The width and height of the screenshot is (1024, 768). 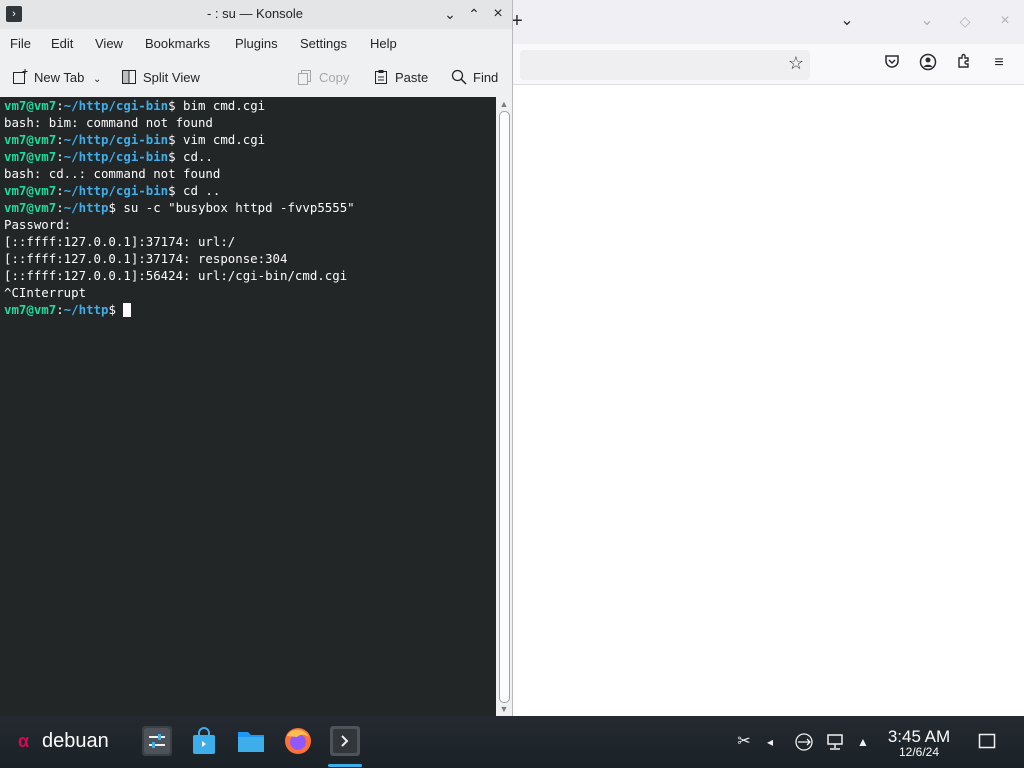 What do you see at coordinates (157, 741) in the screenshot?
I see `system-settings-task` at bounding box center [157, 741].